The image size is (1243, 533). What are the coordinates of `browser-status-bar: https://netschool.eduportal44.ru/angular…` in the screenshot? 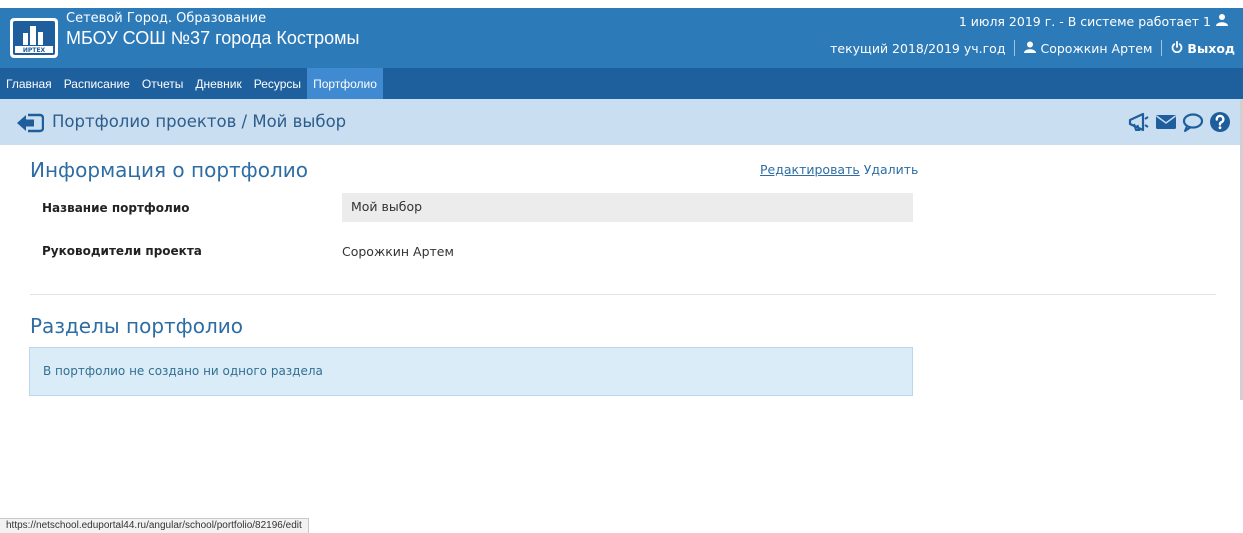 It's located at (154, 525).